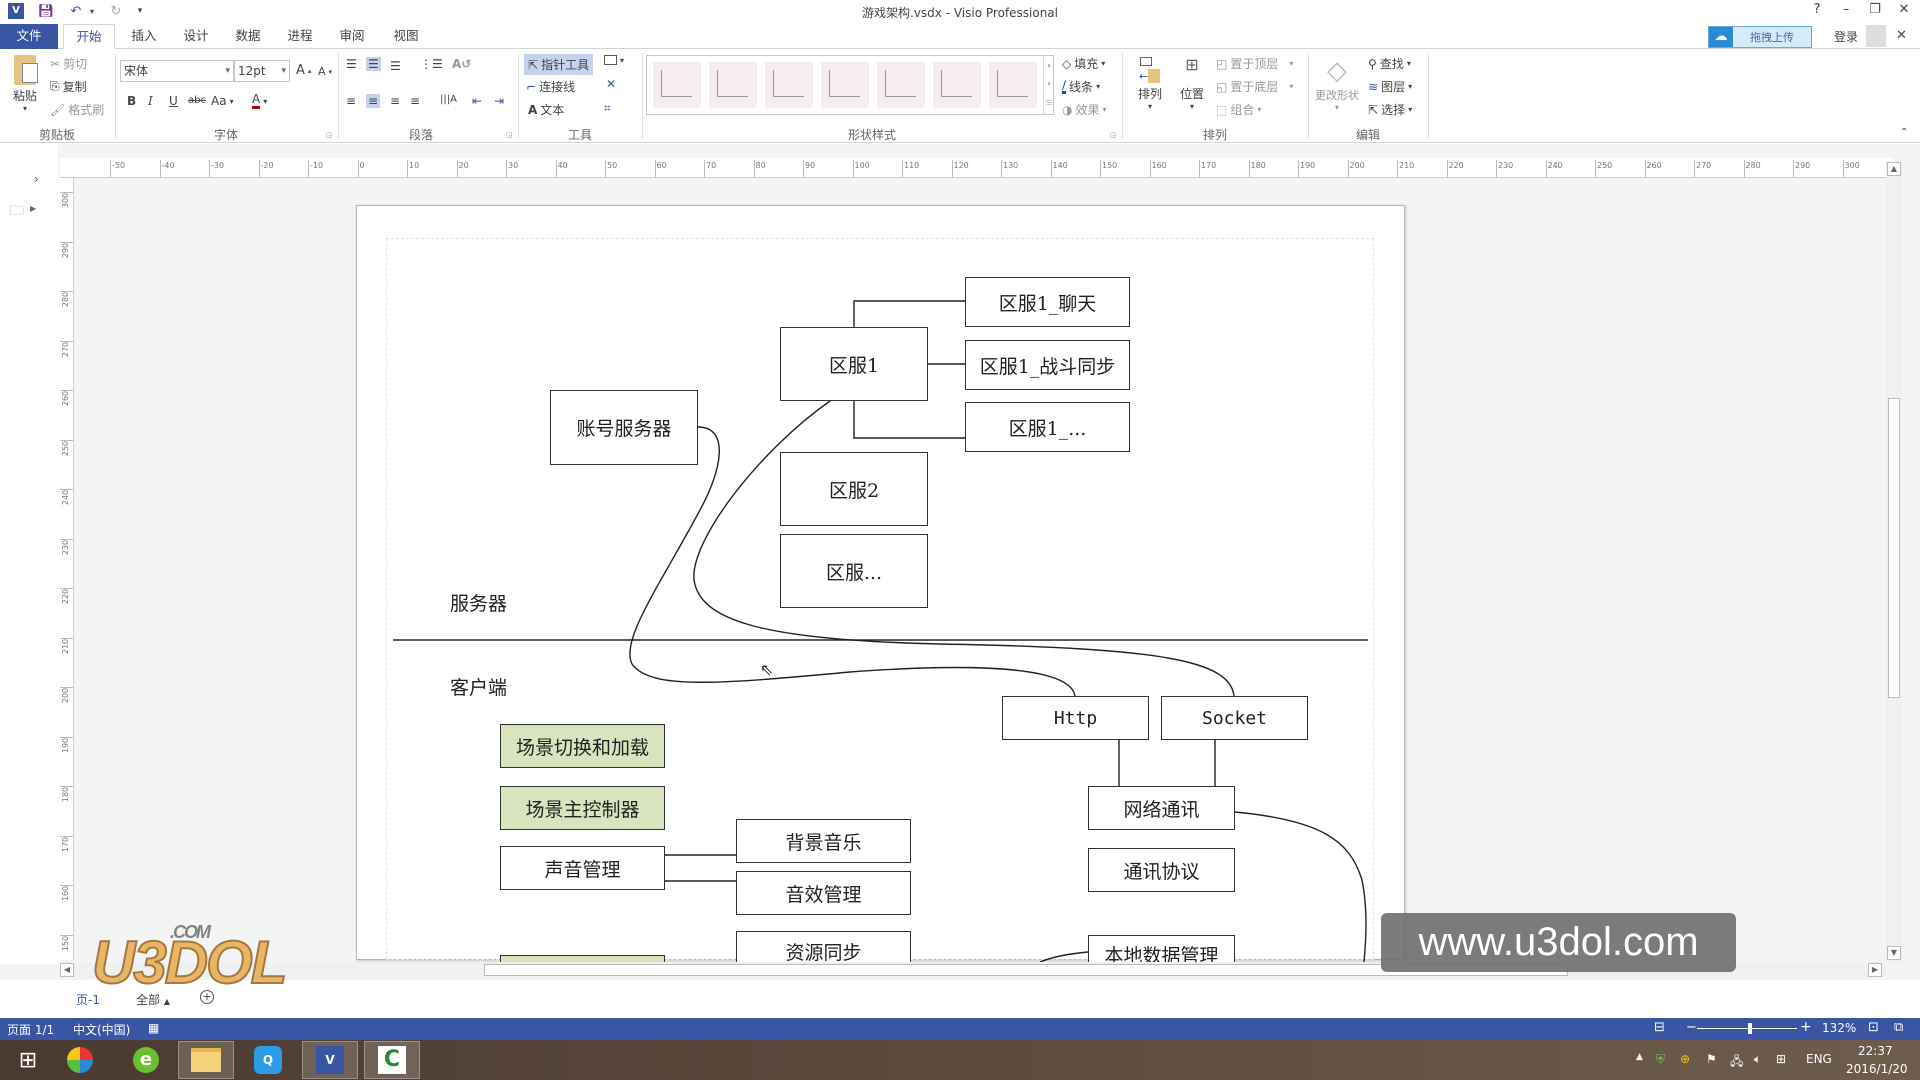 The height and width of the screenshot is (1080, 1920). I want to click on shape-sfx-manager: 音效管理, so click(823, 893).